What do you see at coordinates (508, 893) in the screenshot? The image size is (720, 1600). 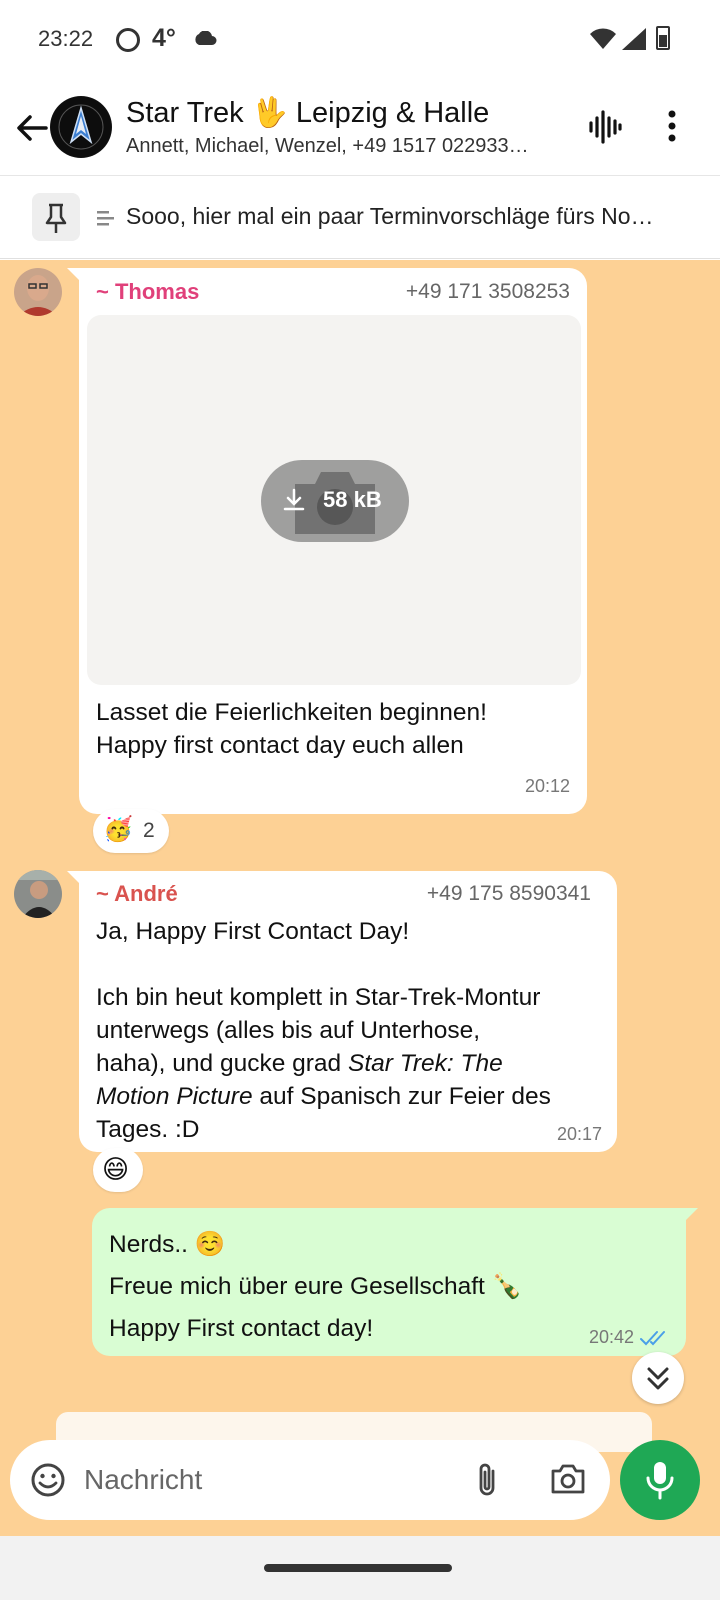 I see `sender-phone: +49 175 8590341` at bounding box center [508, 893].